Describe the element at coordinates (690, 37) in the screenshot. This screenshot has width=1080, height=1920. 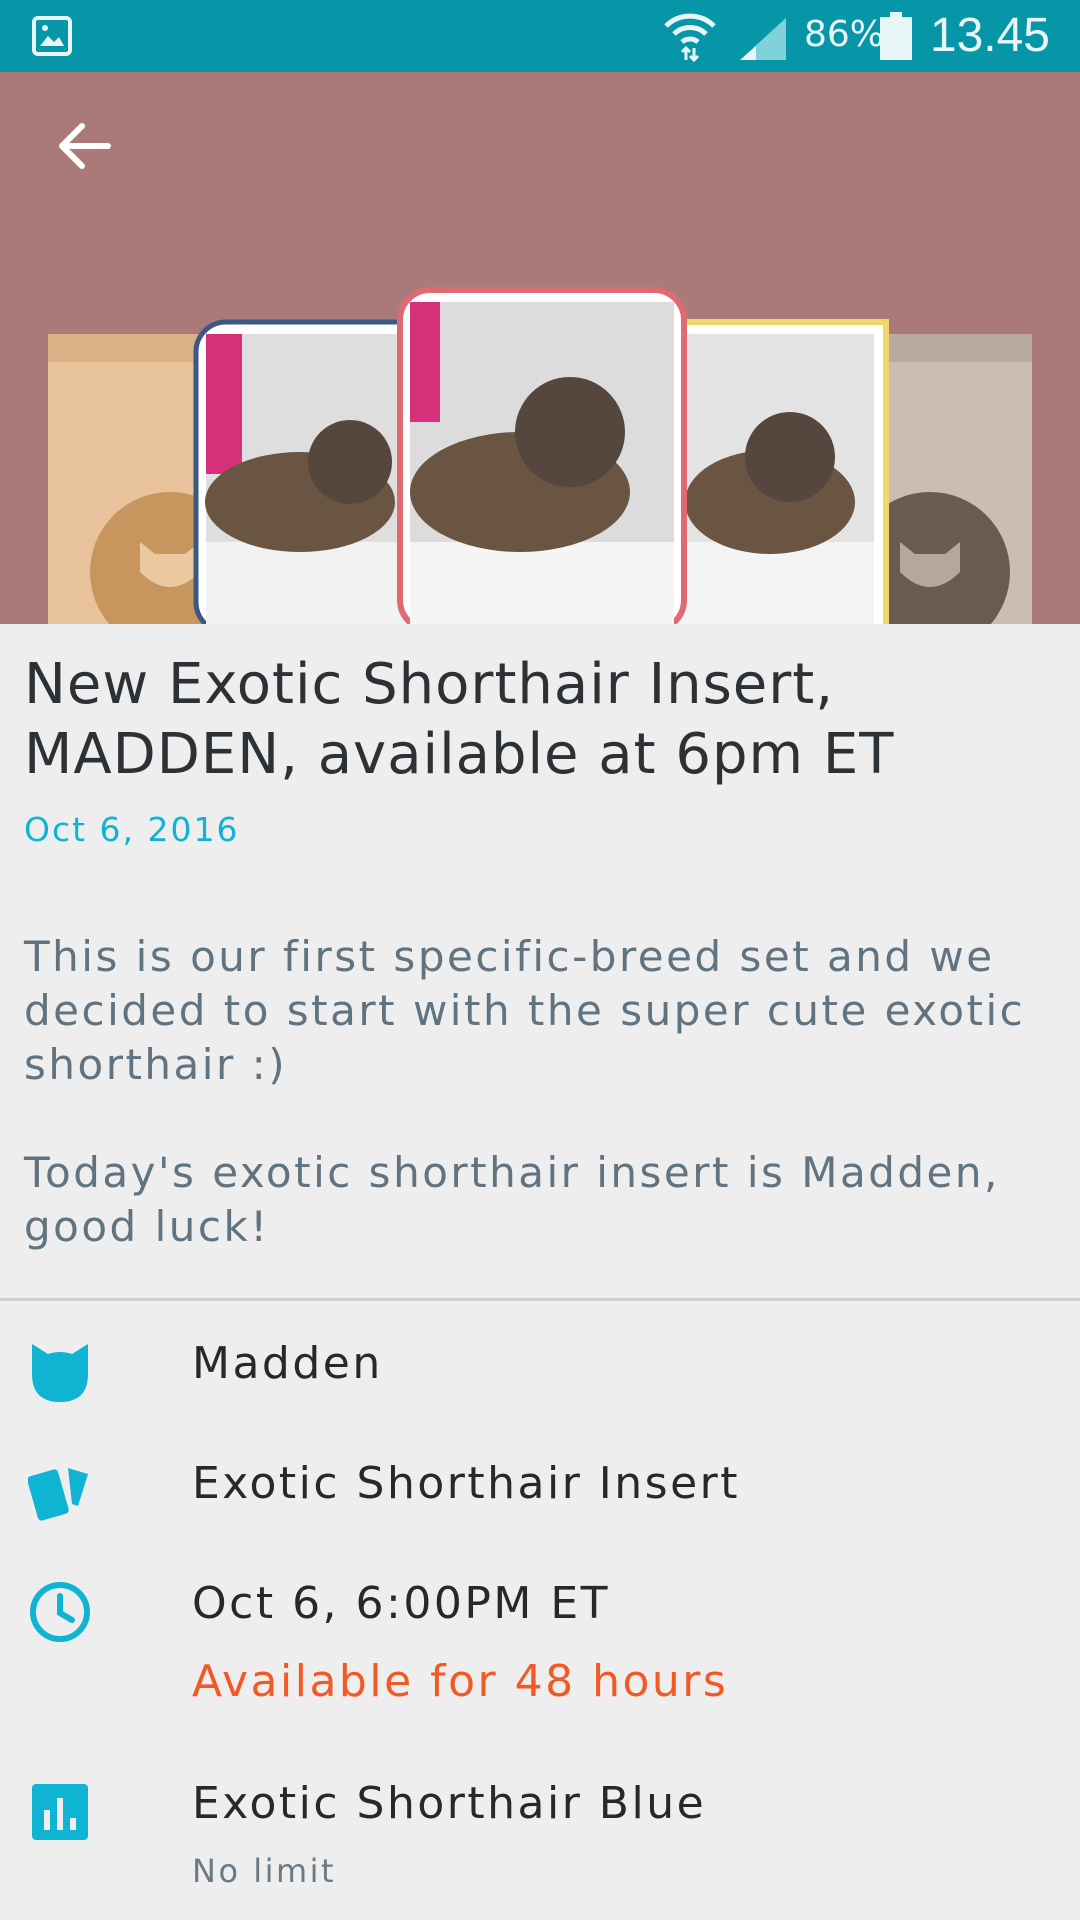
I see `wifi-icon` at that location.